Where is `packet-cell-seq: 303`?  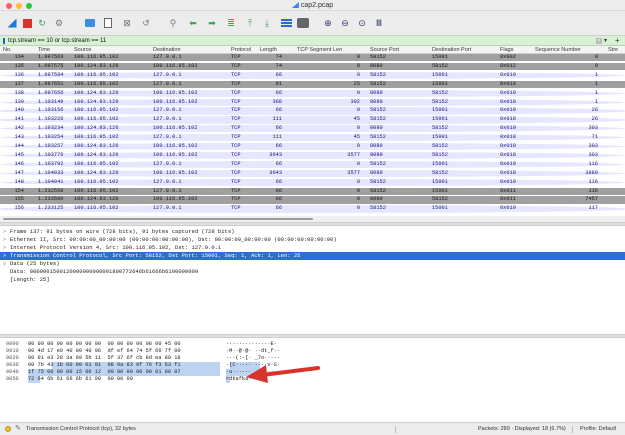
packet-cell-seq: 303 is located at coordinates (593, 146).